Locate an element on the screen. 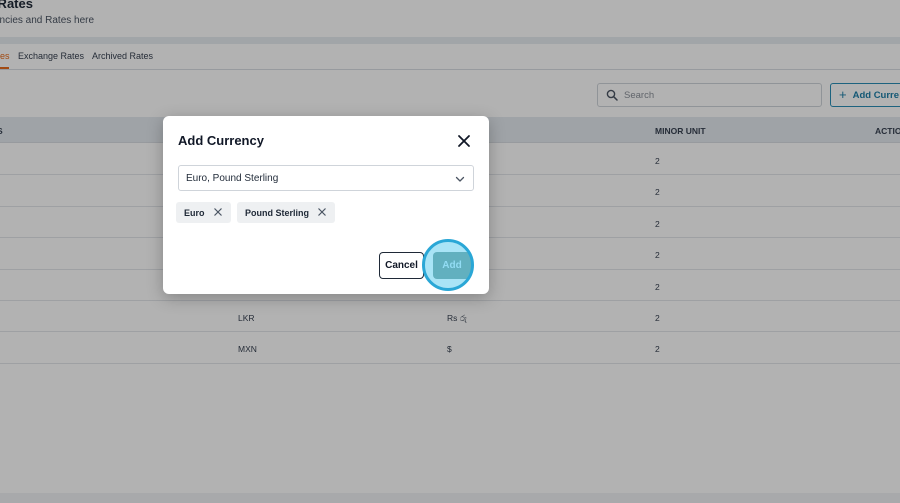 The width and height of the screenshot is (900, 503). currency-select-value: Euro, Pound Sterling is located at coordinates (232, 178).